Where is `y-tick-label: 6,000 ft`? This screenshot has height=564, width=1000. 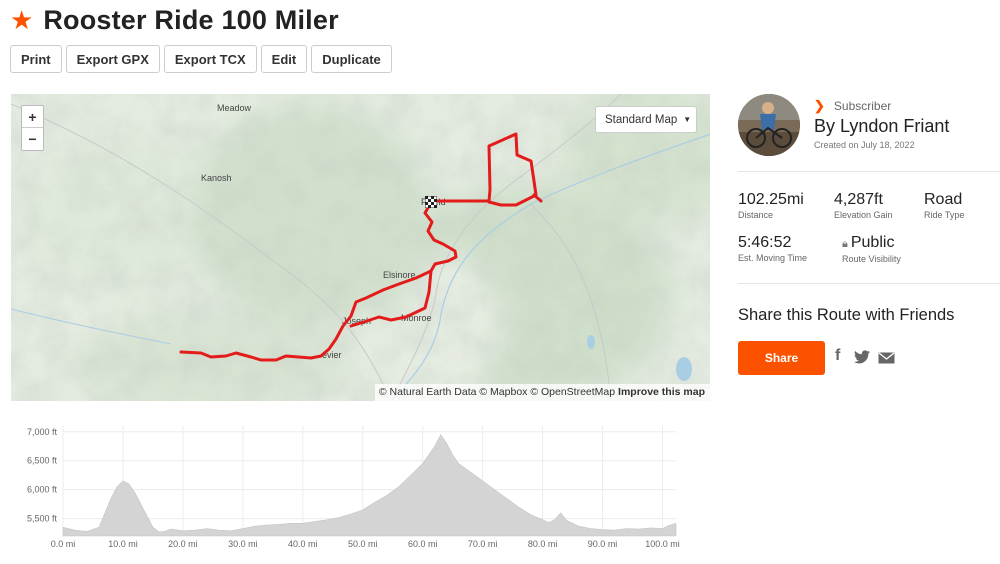
y-tick-label: 6,000 ft is located at coordinates (42, 490).